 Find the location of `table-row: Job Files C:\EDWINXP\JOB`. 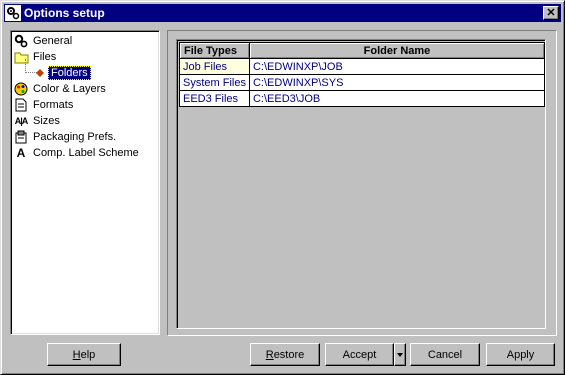

table-row: Job Files C:\EDWINXP\JOB is located at coordinates (362, 66).